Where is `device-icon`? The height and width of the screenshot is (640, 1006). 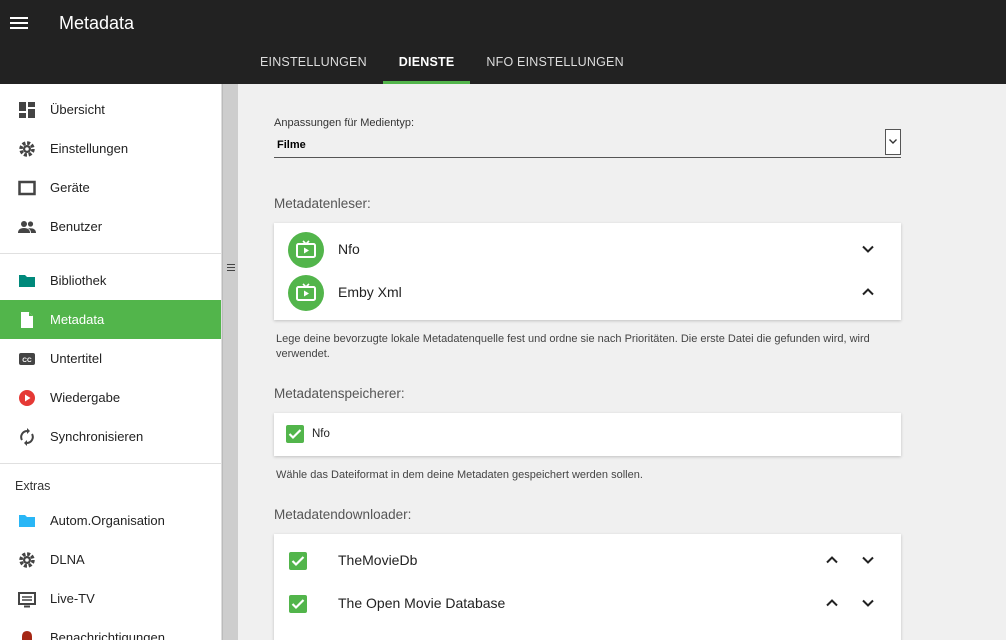 device-icon is located at coordinates (27, 188).